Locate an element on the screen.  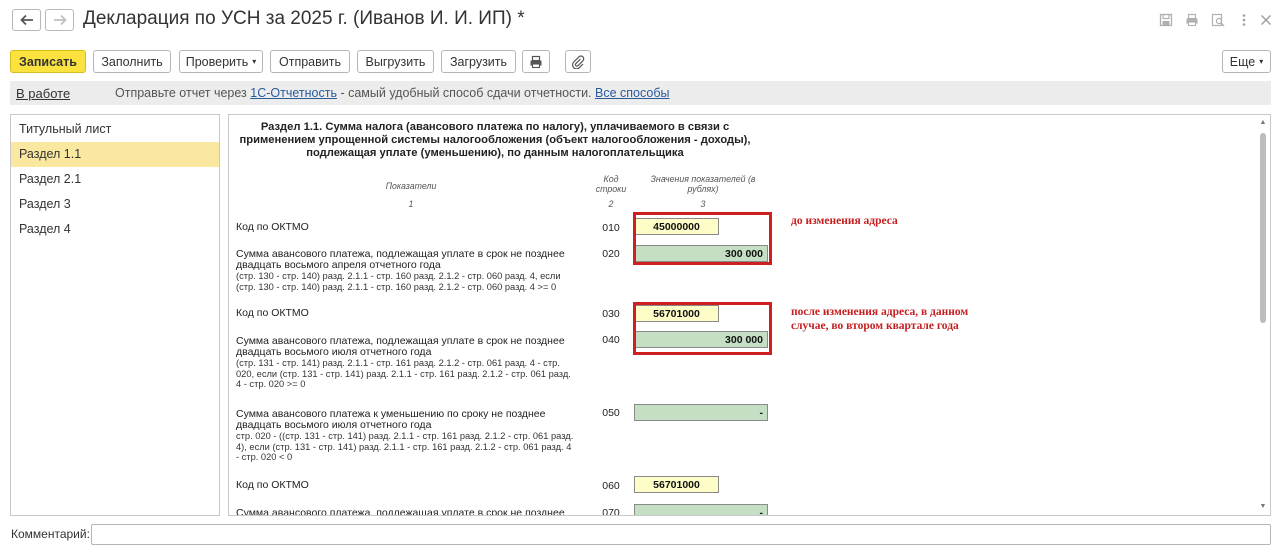
vertical-scrollbar: ▲ ▼ is located at coordinates (1263, 315).